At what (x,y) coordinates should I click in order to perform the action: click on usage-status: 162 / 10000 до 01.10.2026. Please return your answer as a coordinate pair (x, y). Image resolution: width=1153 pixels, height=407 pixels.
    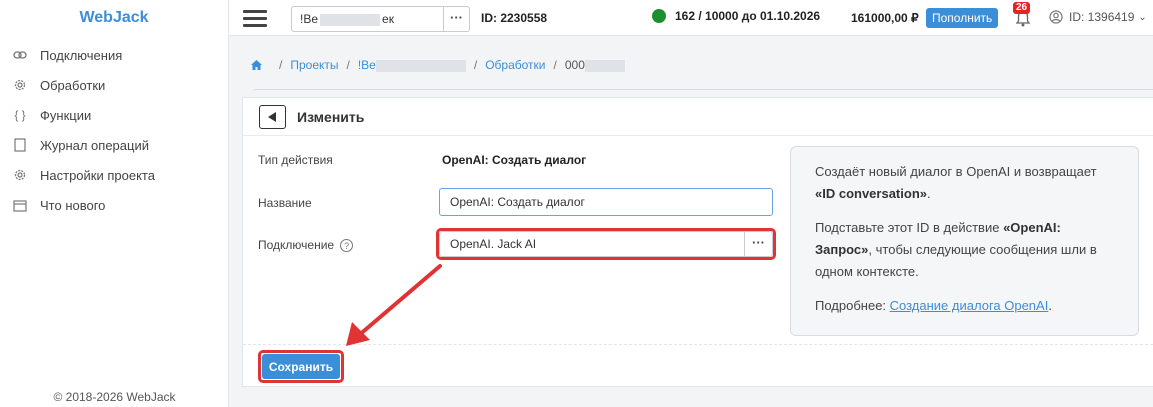
    Looking at the image, I should click on (736, 16).